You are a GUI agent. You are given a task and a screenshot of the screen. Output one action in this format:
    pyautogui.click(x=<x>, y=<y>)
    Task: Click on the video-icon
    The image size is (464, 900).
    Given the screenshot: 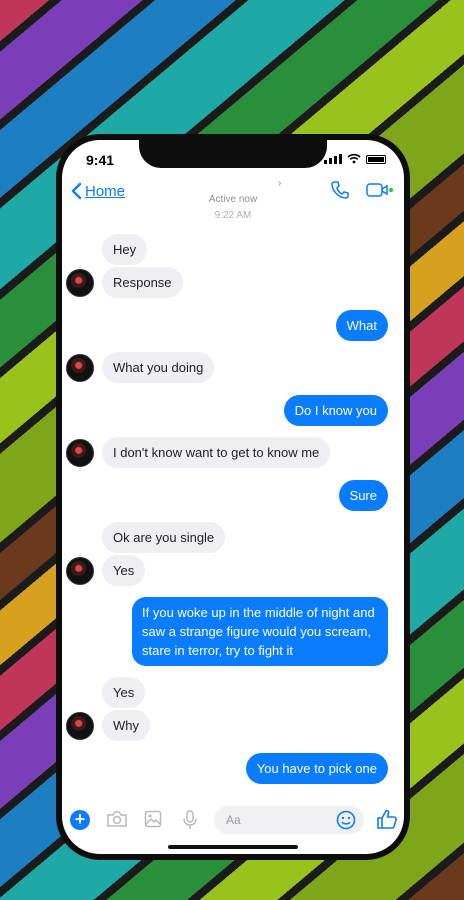 What is the action you would take?
    pyautogui.click(x=380, y=190)
    